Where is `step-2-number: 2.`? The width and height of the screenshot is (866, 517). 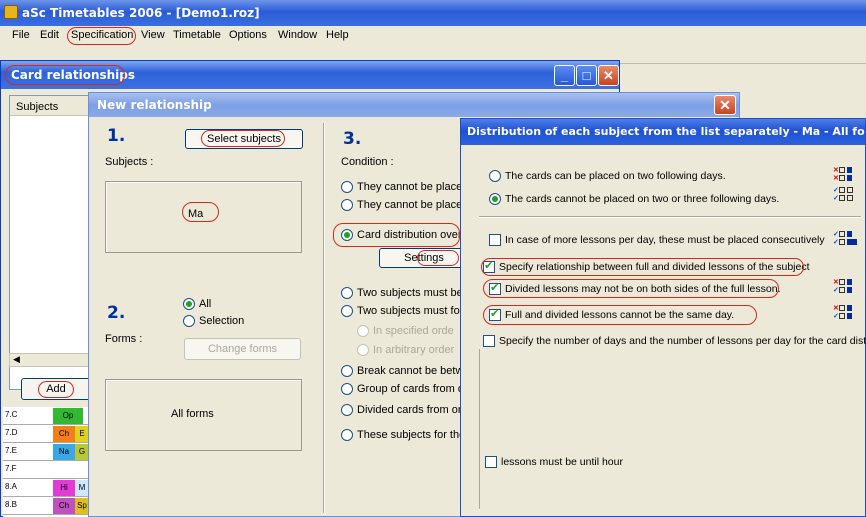
step-2-number: 2. is located at coordinates (116, 313).